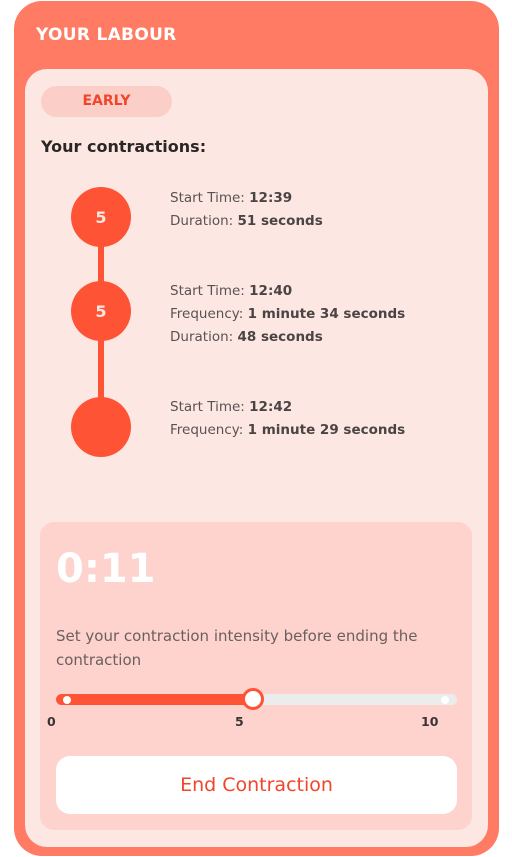 Image resolution: width=512 pixels, height=857 pixels. I want to click on start-time-value: 12:39, so click(271, 198).